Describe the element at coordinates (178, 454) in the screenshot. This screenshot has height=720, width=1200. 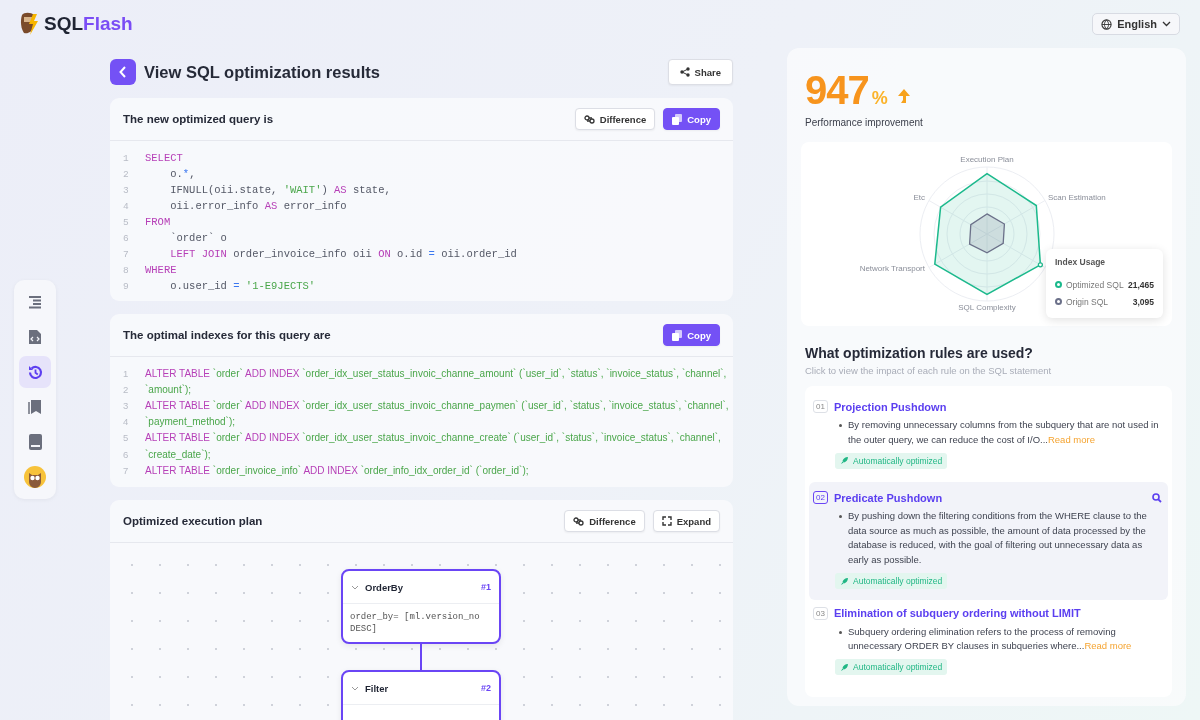
I see `code-line: `create_date`);` at that location.